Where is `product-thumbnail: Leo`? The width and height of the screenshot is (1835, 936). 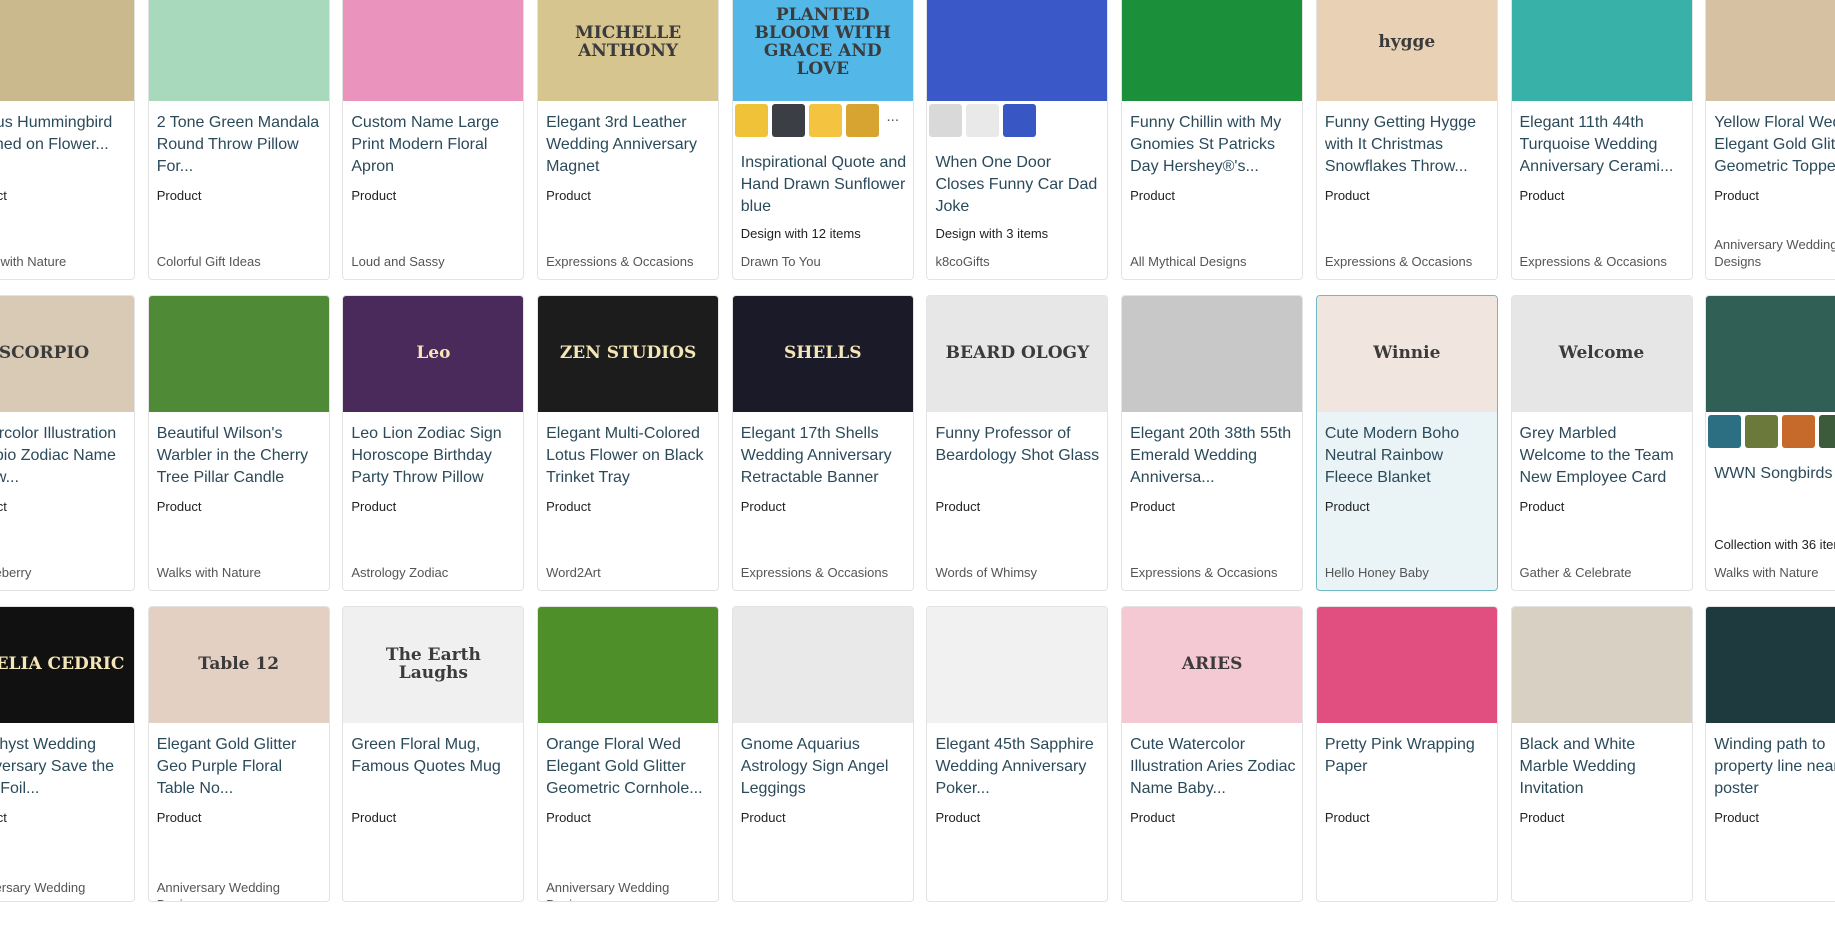
product-thumbnail: Leo is located at coordinates (433, 354).